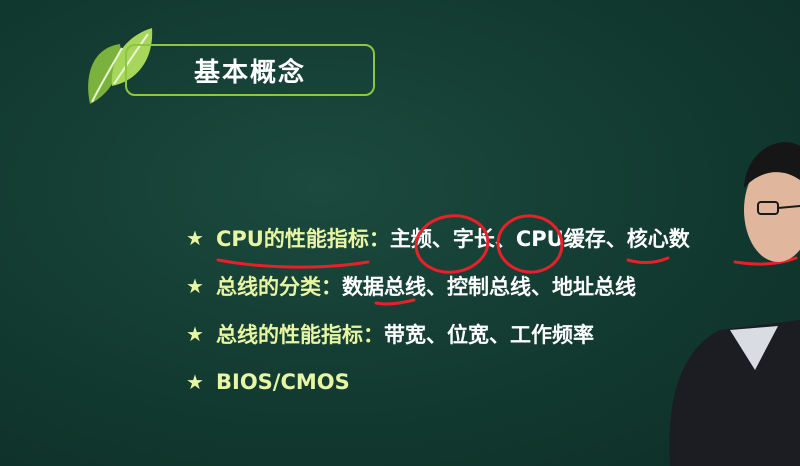 This screenshot has height=466, width=800. What do you see at coordinates (539, 239) in the screenshot?
I see `item-value: 主频、字长、CPU缓存、核心数` at bounding box center [539, 239].